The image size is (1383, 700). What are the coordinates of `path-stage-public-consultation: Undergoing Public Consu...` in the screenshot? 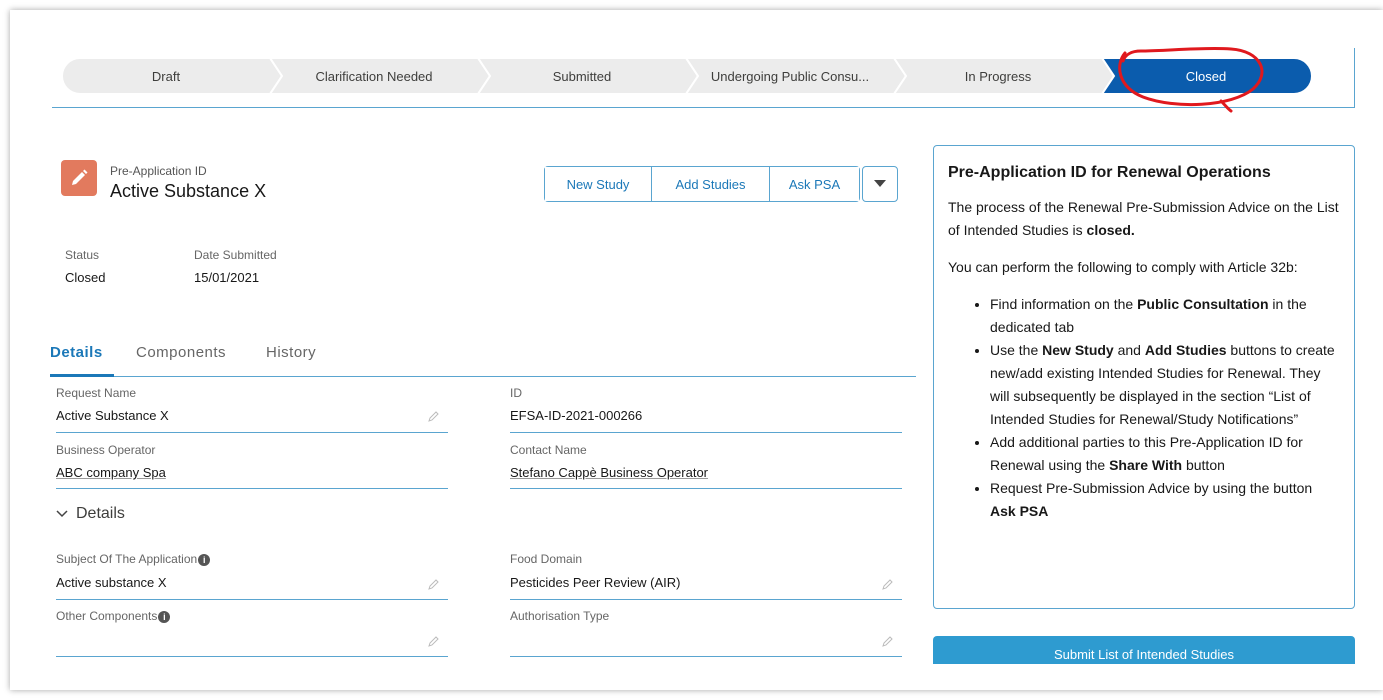 It's located at (796, 76).